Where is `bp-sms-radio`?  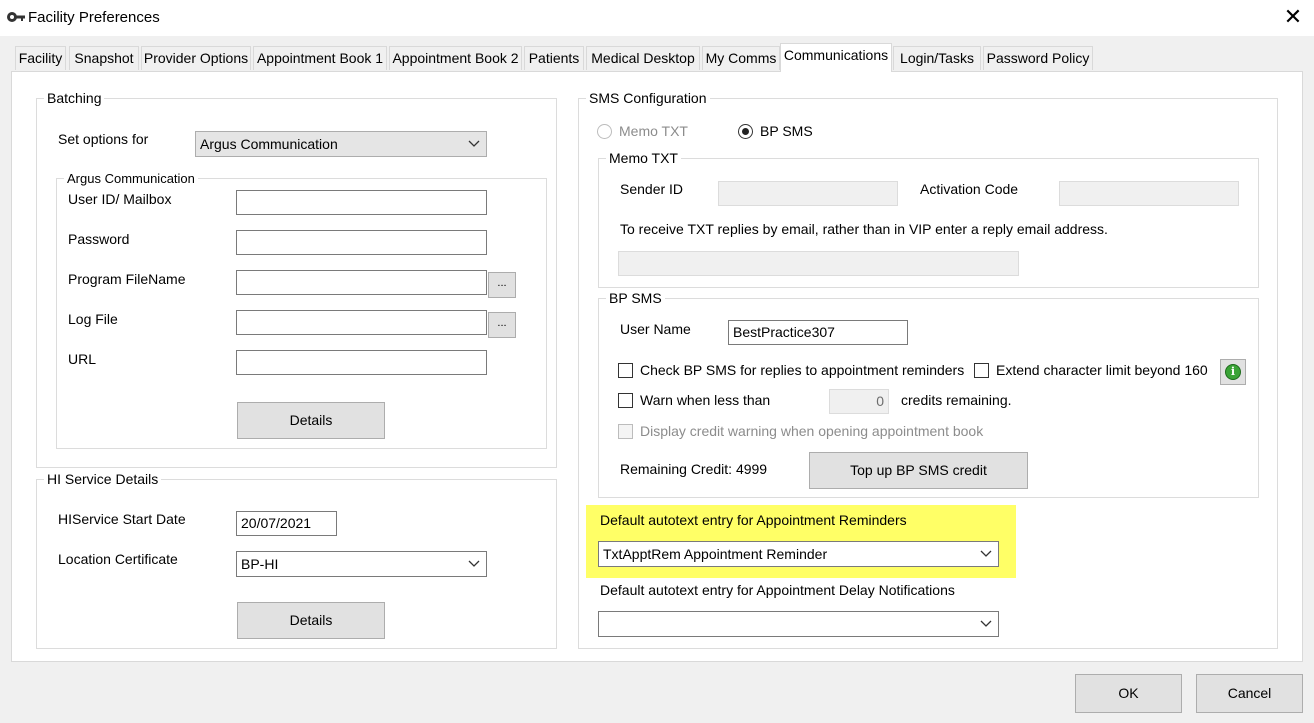 bp-sms-radio is located at coordinates (745, 131).